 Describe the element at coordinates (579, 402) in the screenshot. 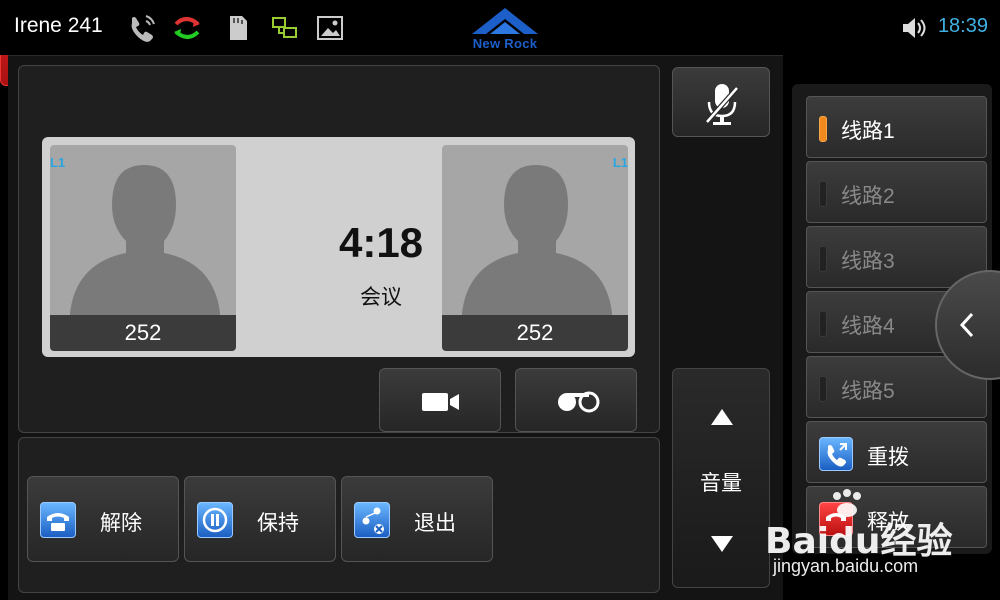

I see `voicemail-icon` at that location.